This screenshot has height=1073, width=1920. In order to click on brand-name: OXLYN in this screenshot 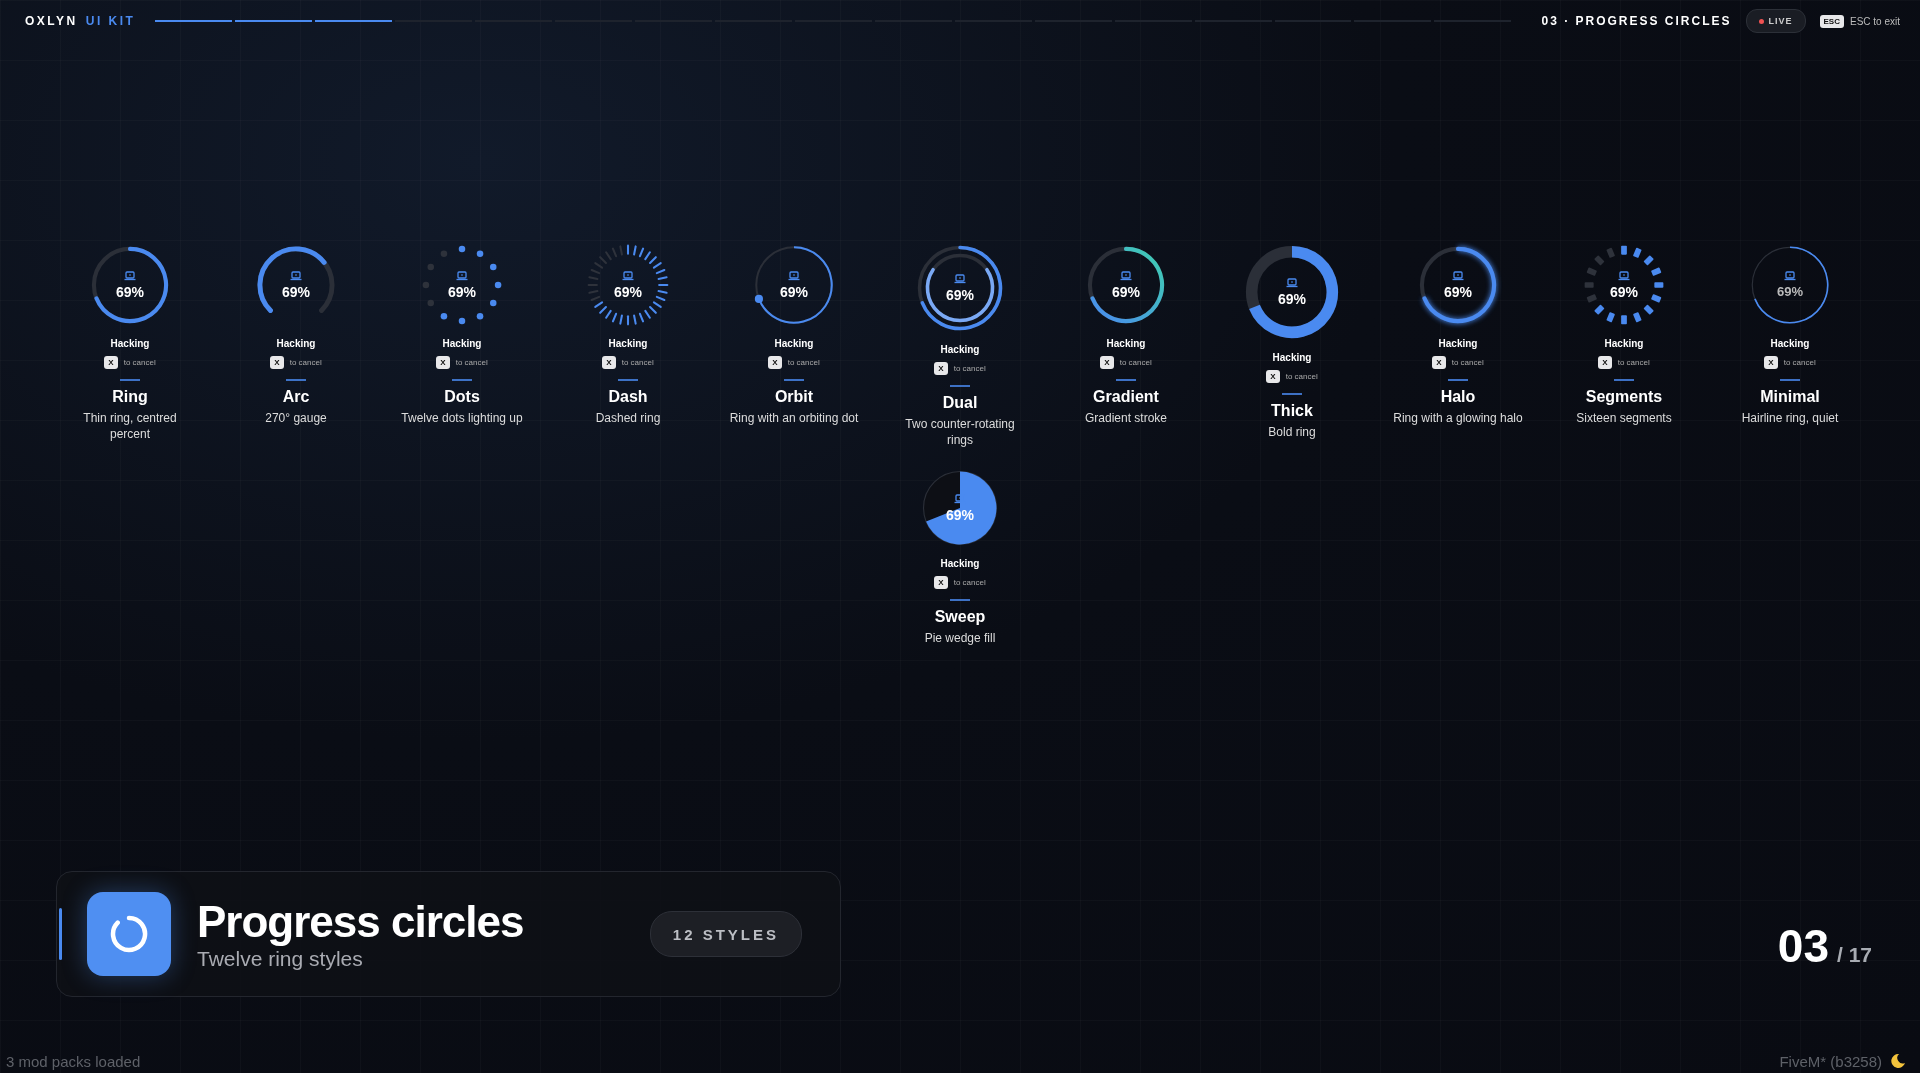, I will do `click(51, 21)`.